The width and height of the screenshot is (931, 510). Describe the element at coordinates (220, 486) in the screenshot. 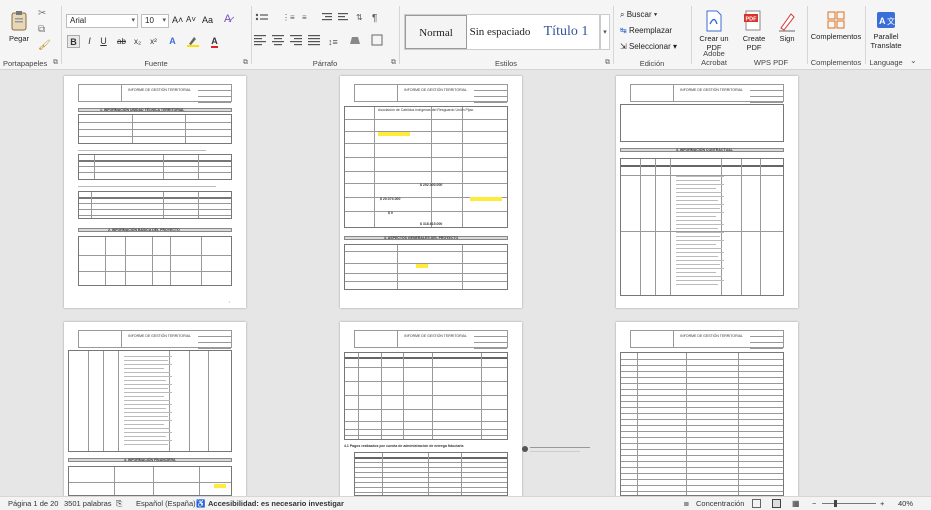

I see `highlight` at that location.